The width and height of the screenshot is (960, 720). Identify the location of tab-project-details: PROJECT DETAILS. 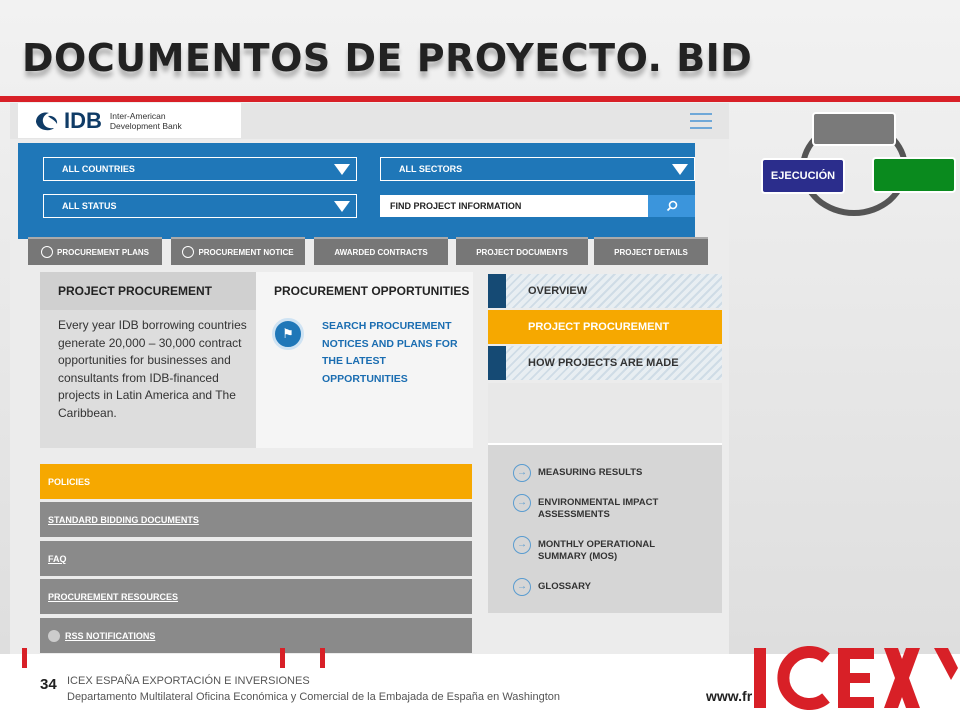
(651, 251).